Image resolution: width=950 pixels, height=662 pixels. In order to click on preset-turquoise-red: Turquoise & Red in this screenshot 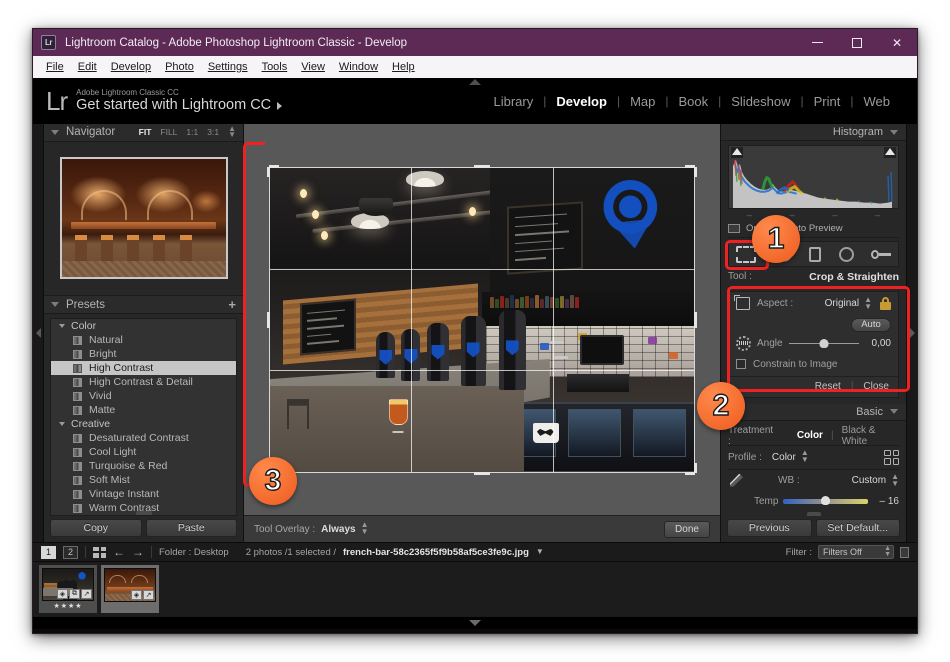, I will do `click(143, 466)`.